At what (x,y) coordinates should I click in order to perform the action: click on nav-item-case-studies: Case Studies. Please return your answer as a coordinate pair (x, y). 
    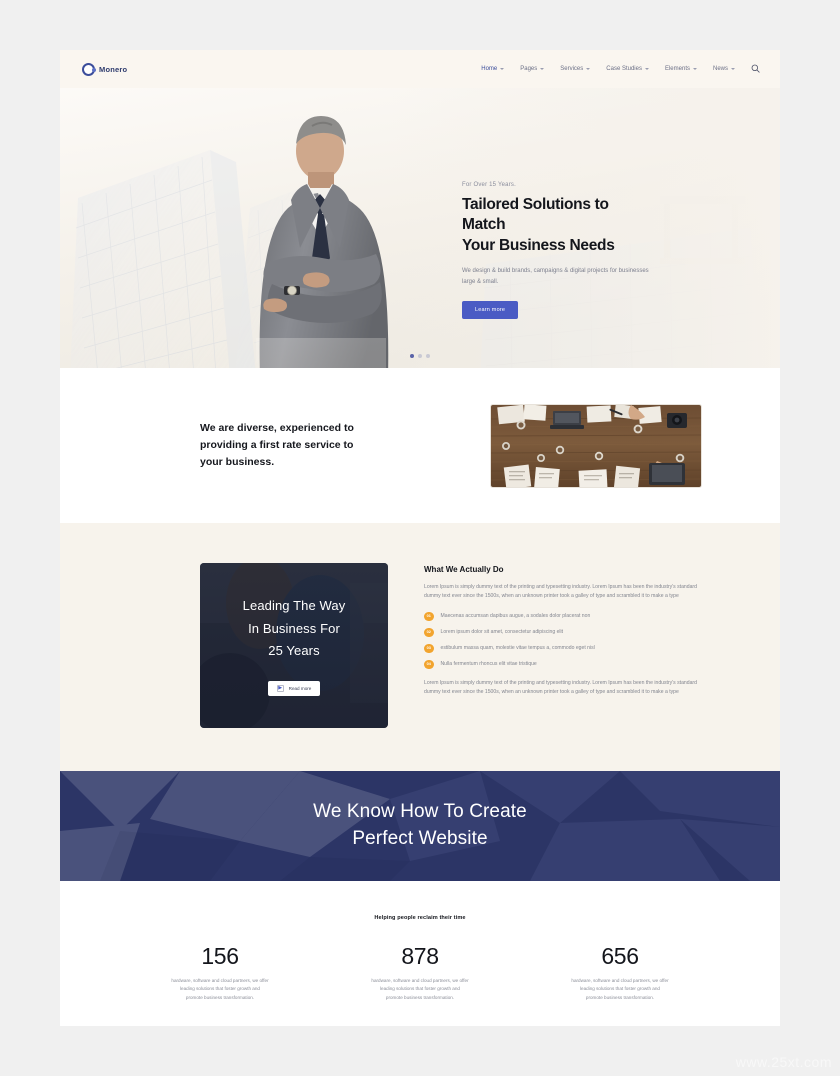
    Looking at the image, I should click on (627, 69).